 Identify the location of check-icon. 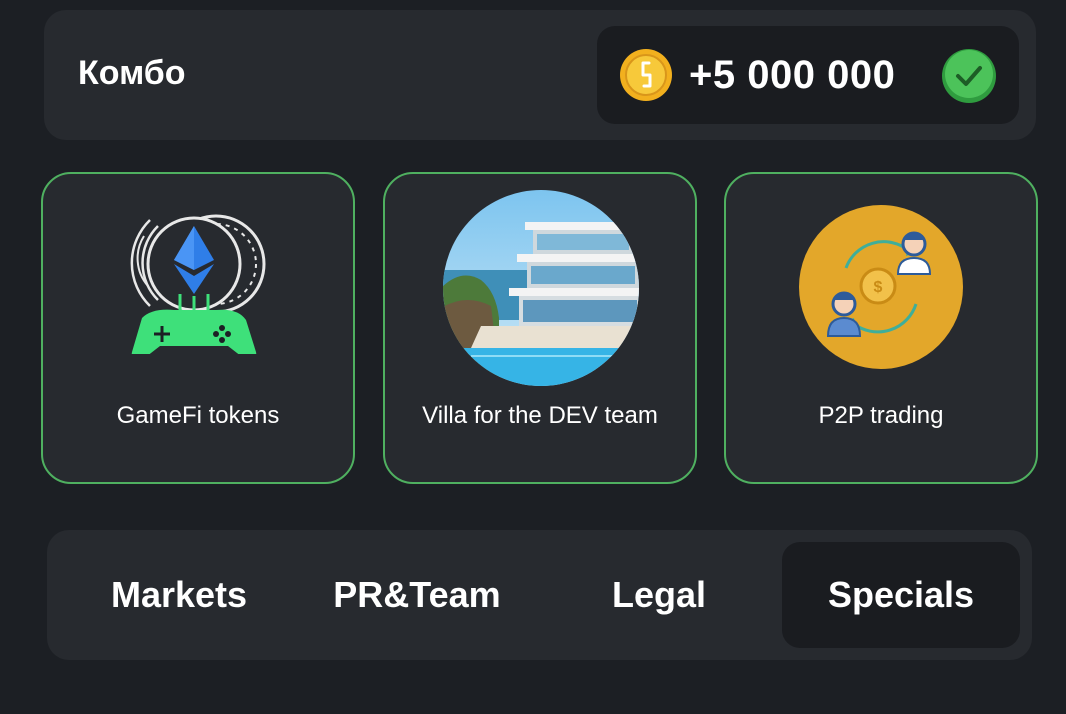
(969, 76).